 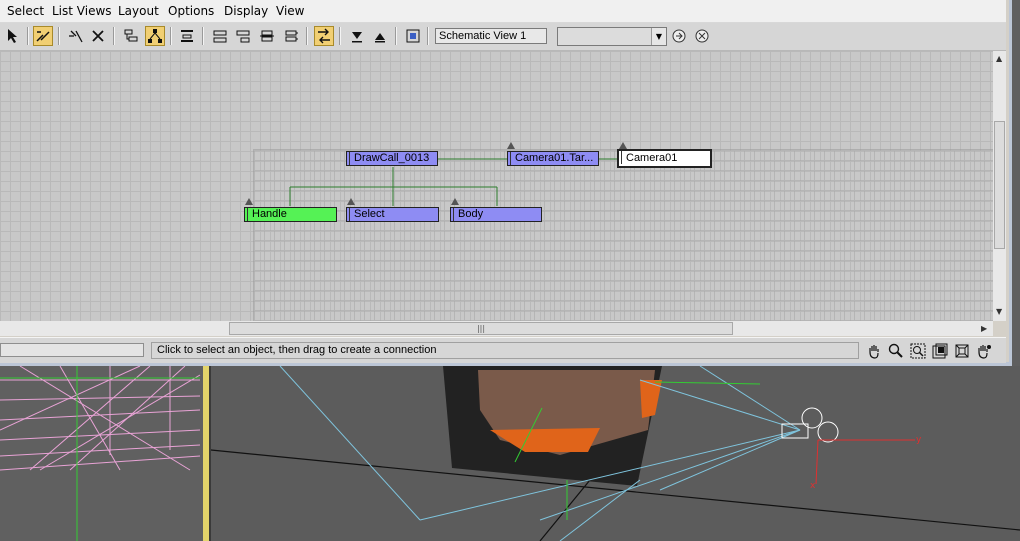 I want to click on pan-to-selected-icon, so click(x=984, y=351).